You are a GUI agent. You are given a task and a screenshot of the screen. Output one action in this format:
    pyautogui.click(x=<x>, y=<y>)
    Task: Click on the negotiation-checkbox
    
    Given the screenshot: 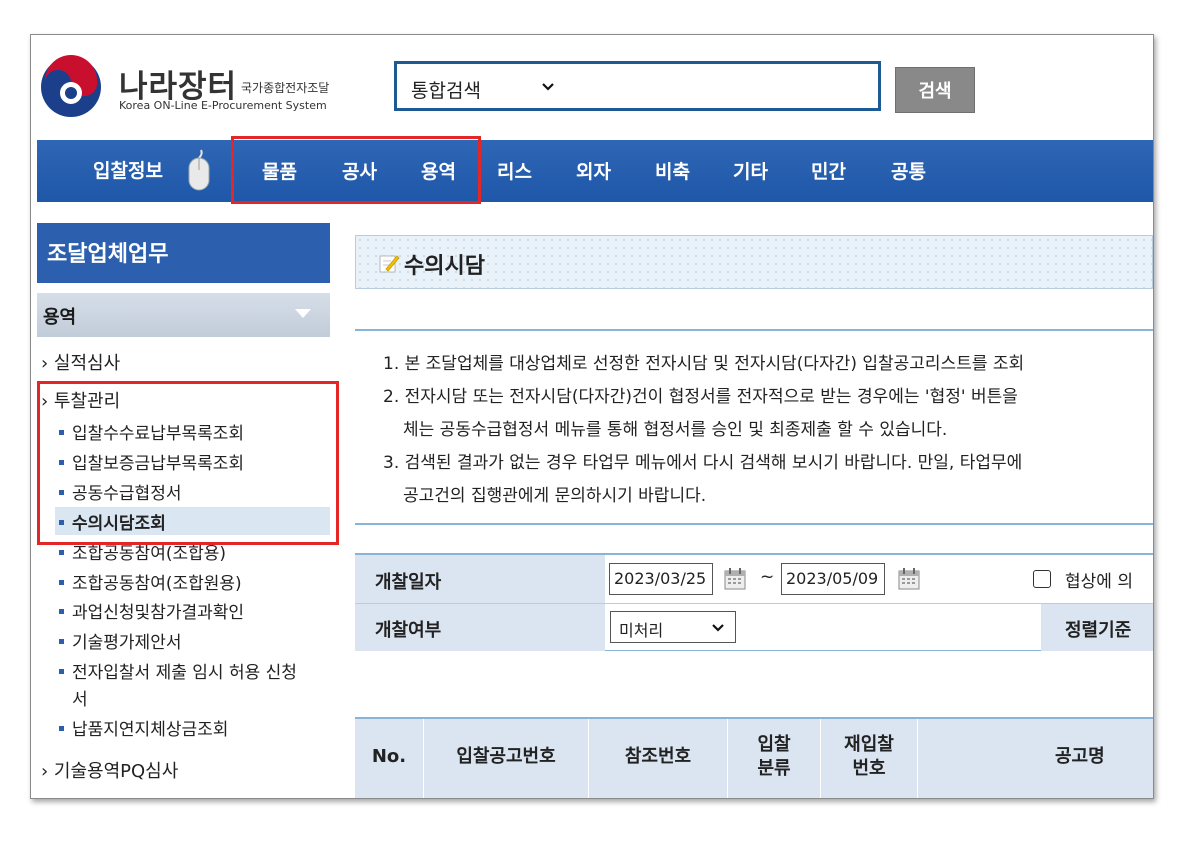 What is the action you would take?
    pyautogui.click(x=1042, y=579)
    